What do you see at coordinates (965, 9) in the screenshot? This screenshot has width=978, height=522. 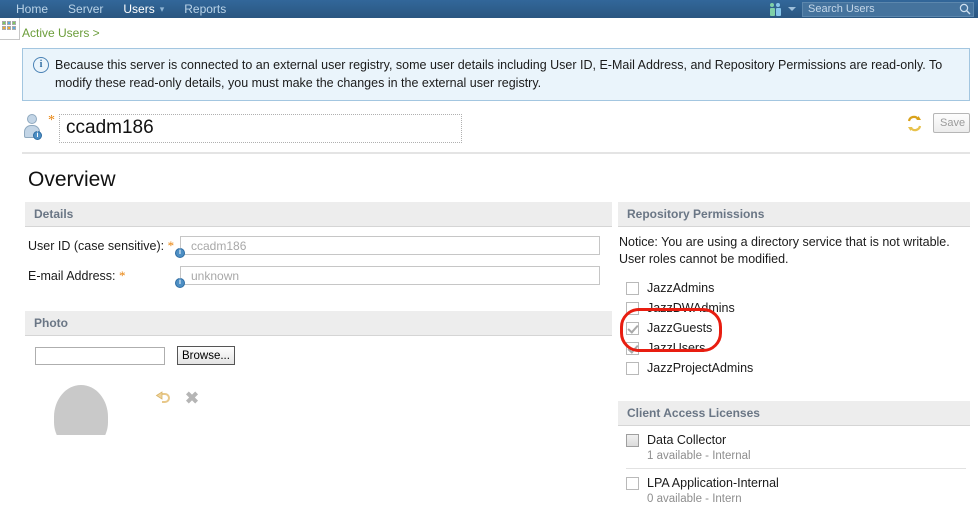 I see `search-icon` at bounding box center [965, 9].